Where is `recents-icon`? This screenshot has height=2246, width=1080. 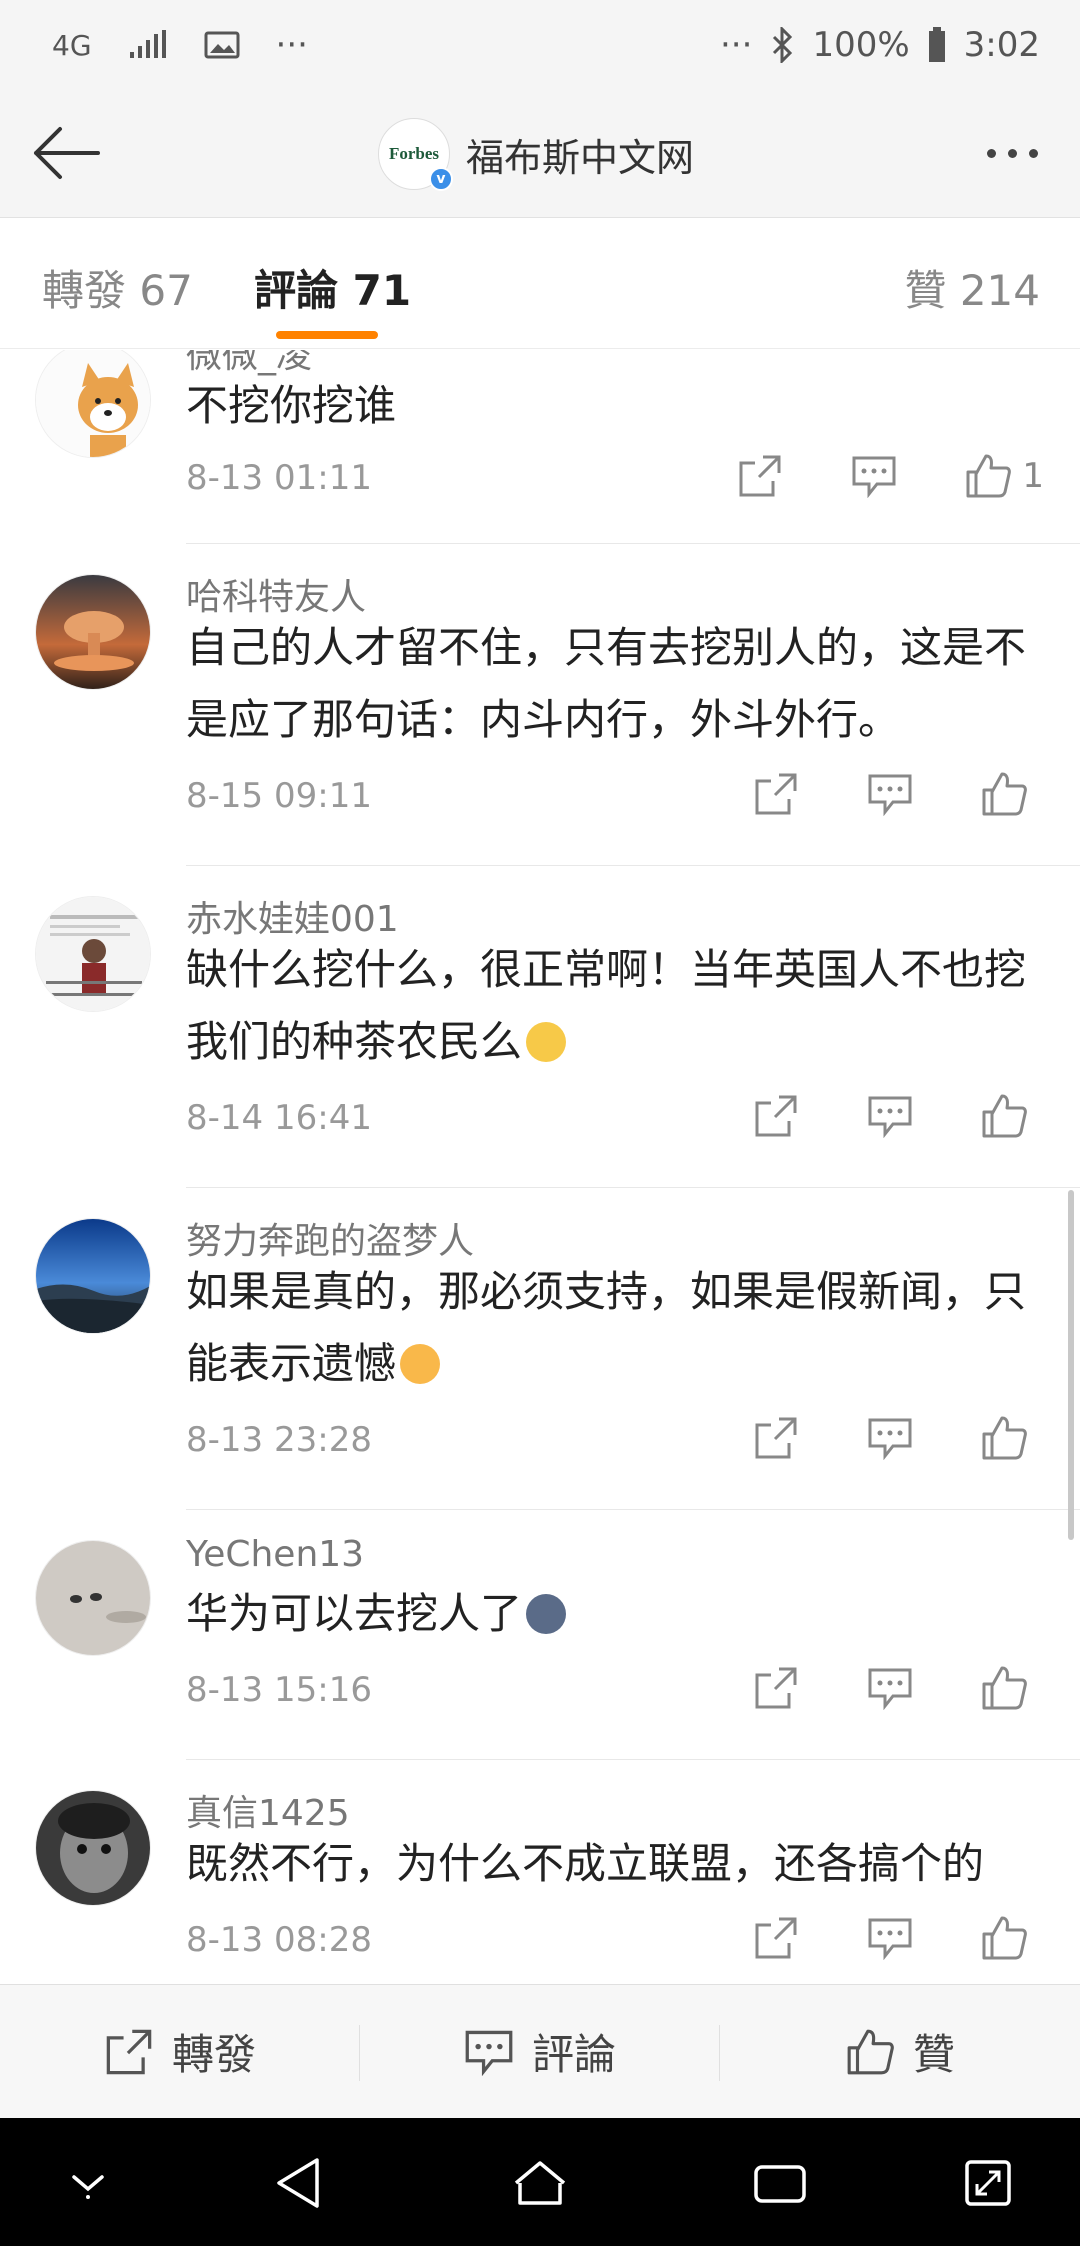
recents-icon is located at coordinates (780, 2184).